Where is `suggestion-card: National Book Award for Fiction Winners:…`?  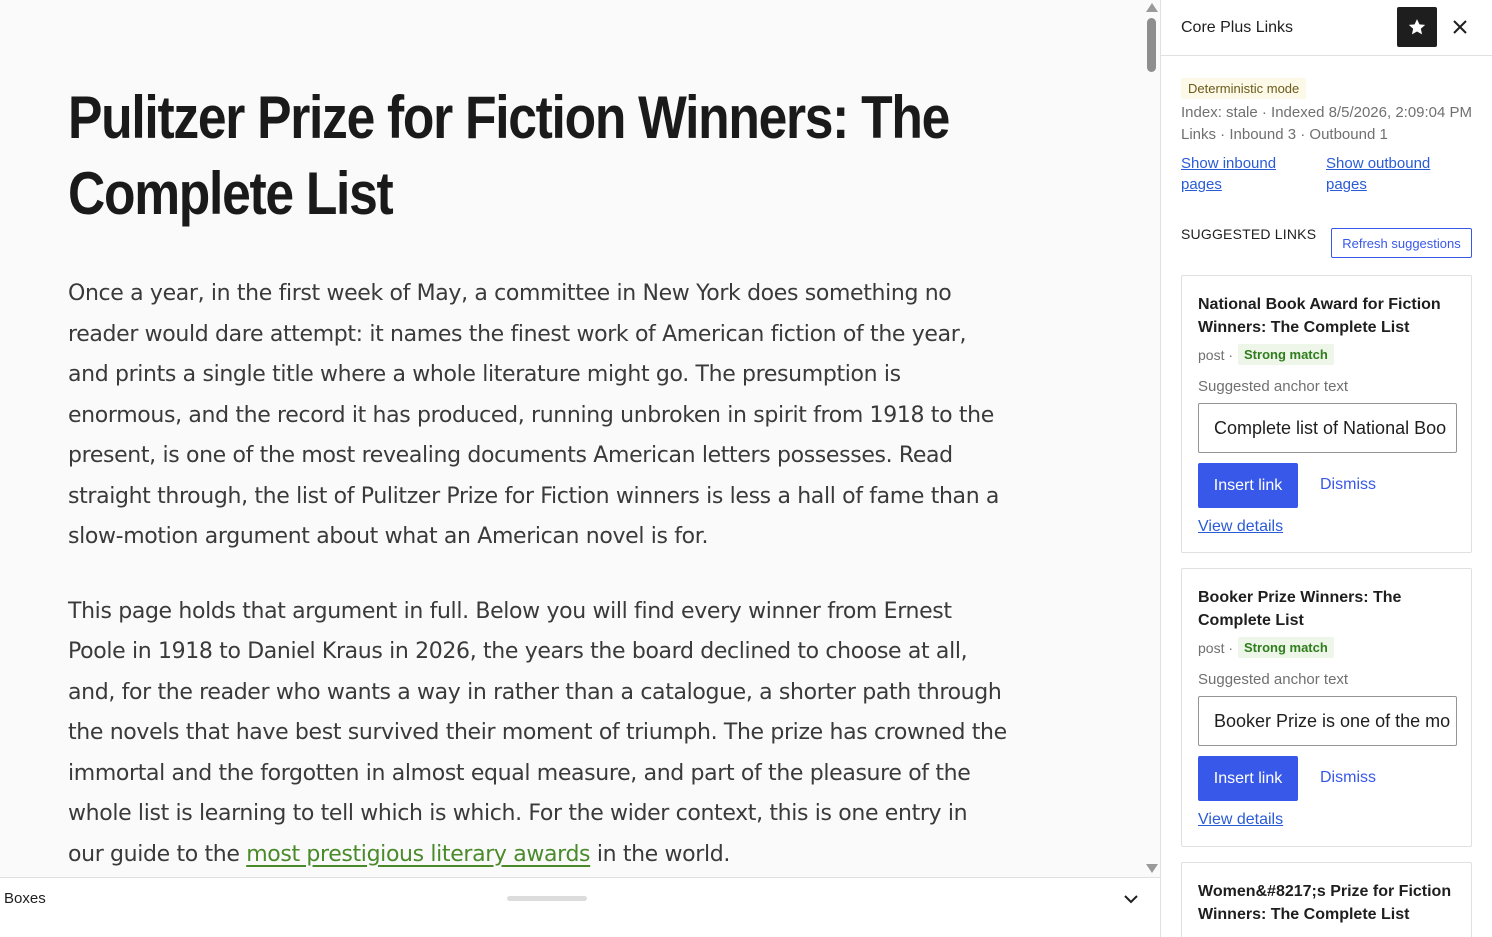
suggestion-card: National Book Award for Fiction Winners:… is located at coordinates (1326, 414).